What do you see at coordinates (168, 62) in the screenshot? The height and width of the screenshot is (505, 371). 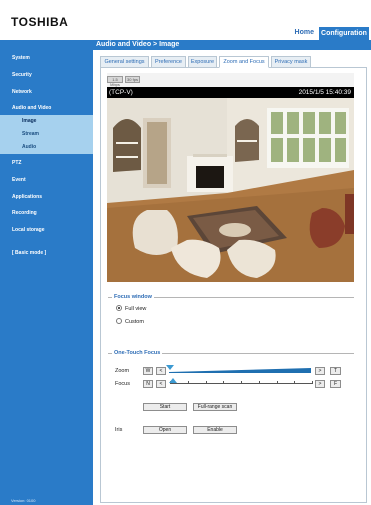 I see `tab-preference: Preference` at bounding box center [168, 62].